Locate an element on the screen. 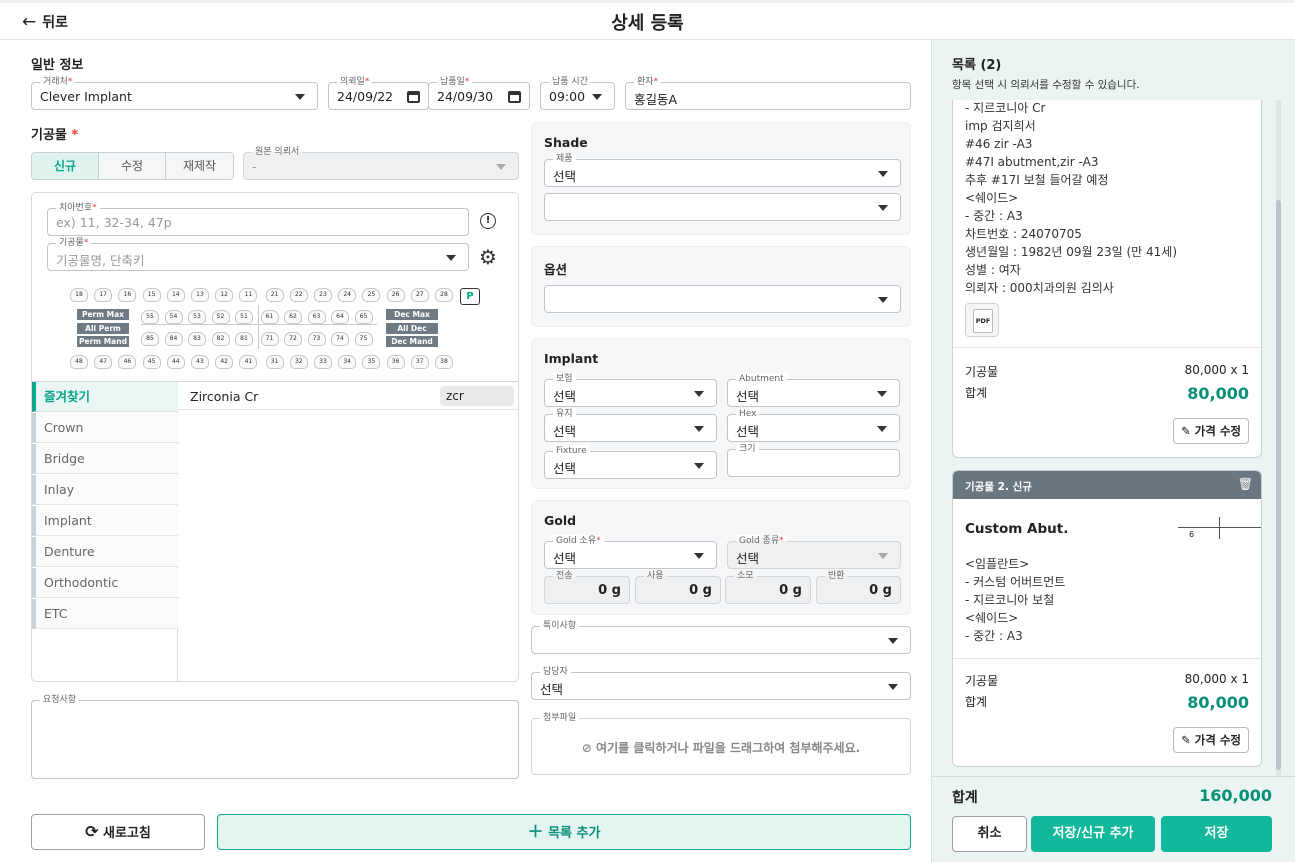 This screenshot has width=1295, height=862. options-select is located at coordinates (722, 299).